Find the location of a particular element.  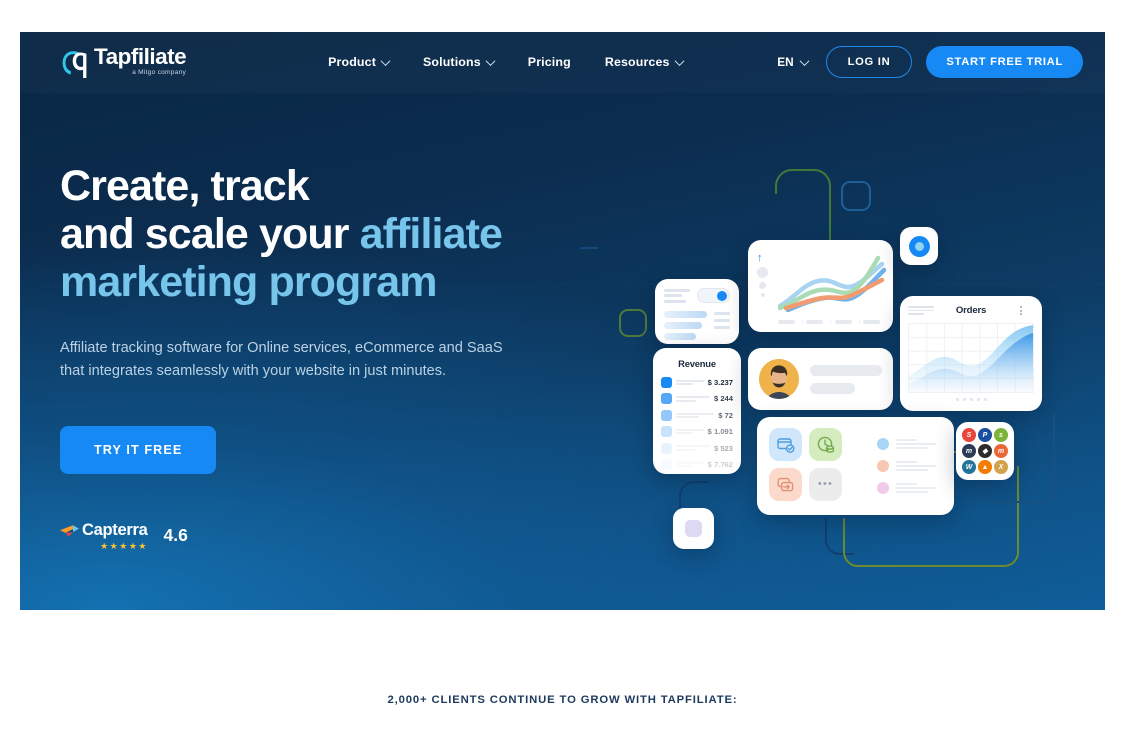

capterra-wordmark: Capterra is located at coordinates (115, 529).